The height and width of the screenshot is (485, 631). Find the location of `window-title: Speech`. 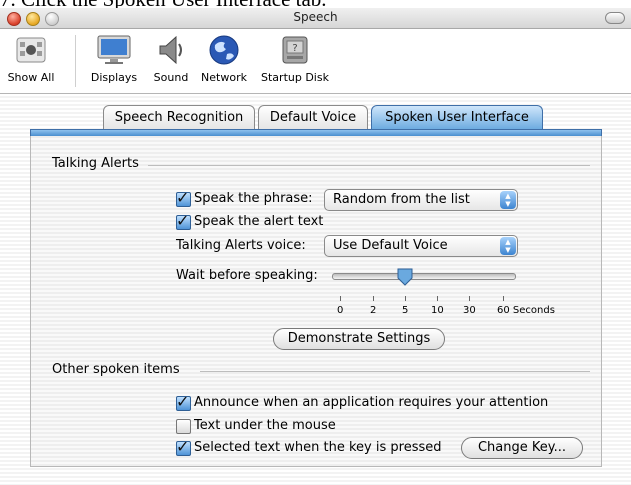

window-title: Speech is located at coordinates (315, 17).